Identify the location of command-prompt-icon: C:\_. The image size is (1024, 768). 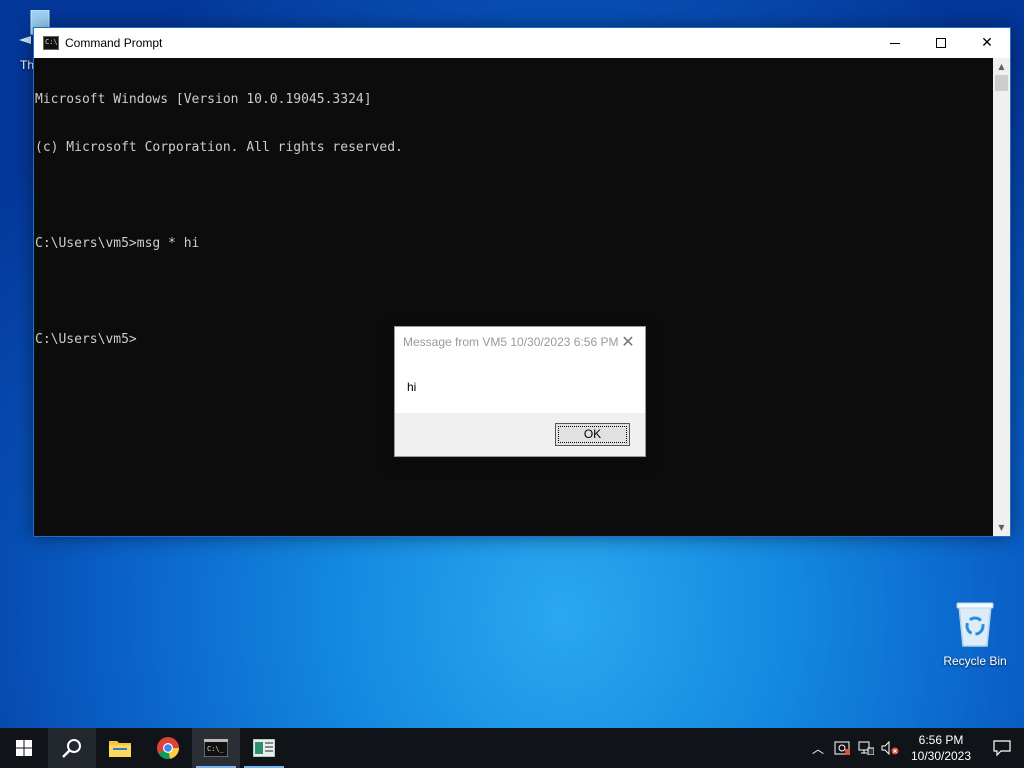
(216, 748).